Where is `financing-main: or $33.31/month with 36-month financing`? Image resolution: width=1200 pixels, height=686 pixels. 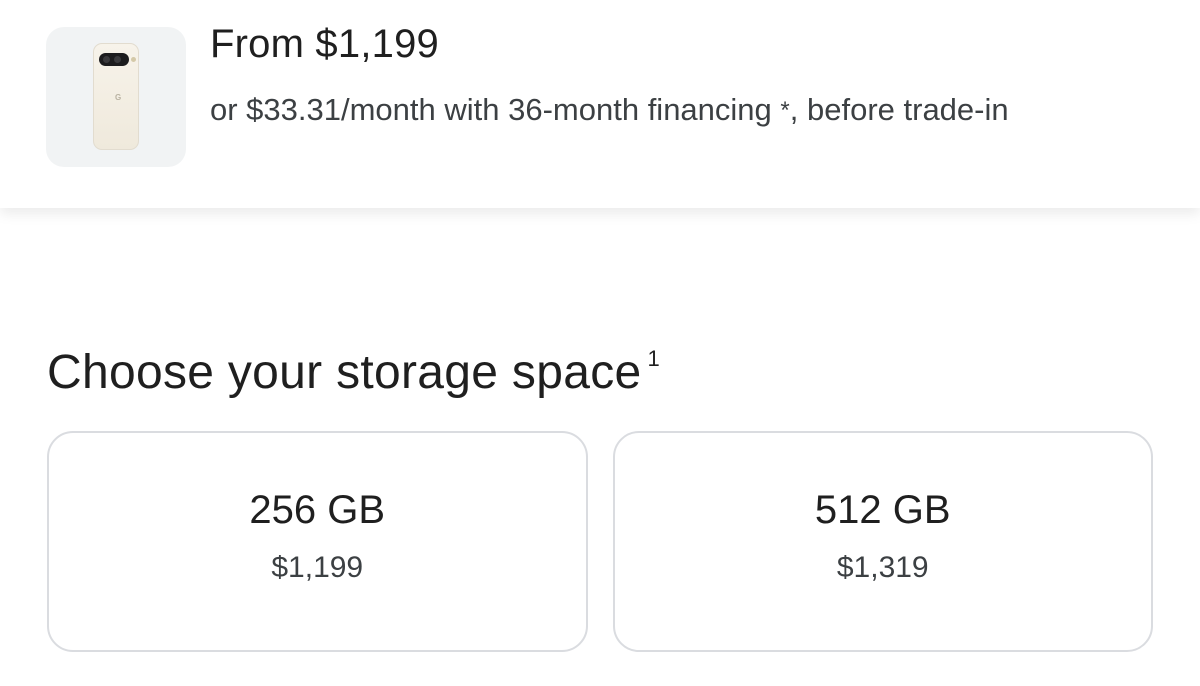
financing-main: or $33.31/month with 36-month financing is located at coordinates (491, 109).